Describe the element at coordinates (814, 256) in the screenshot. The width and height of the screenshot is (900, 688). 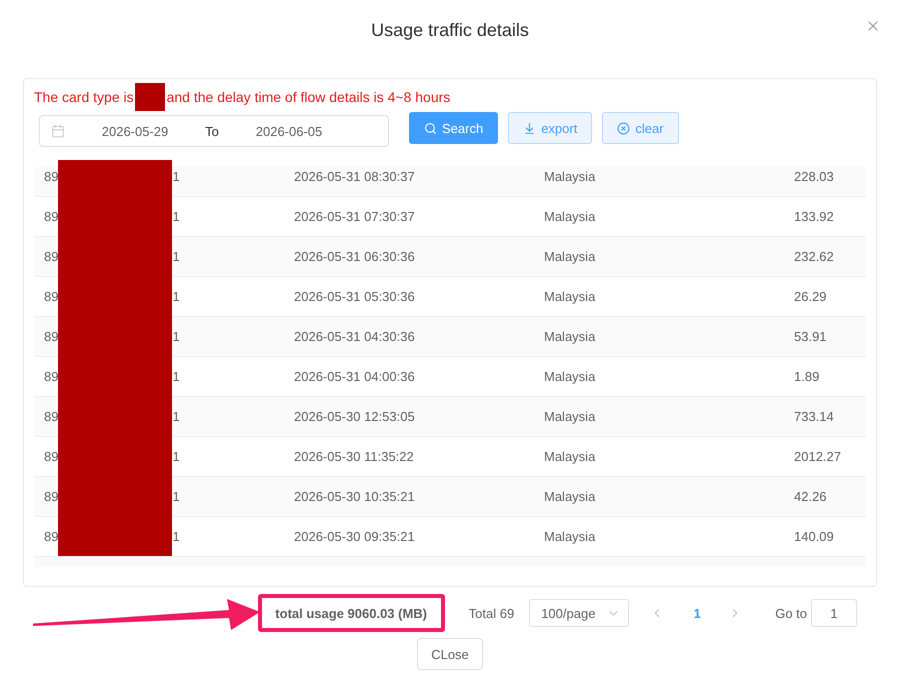
I see `table-cell-text: 232.62` at that location.